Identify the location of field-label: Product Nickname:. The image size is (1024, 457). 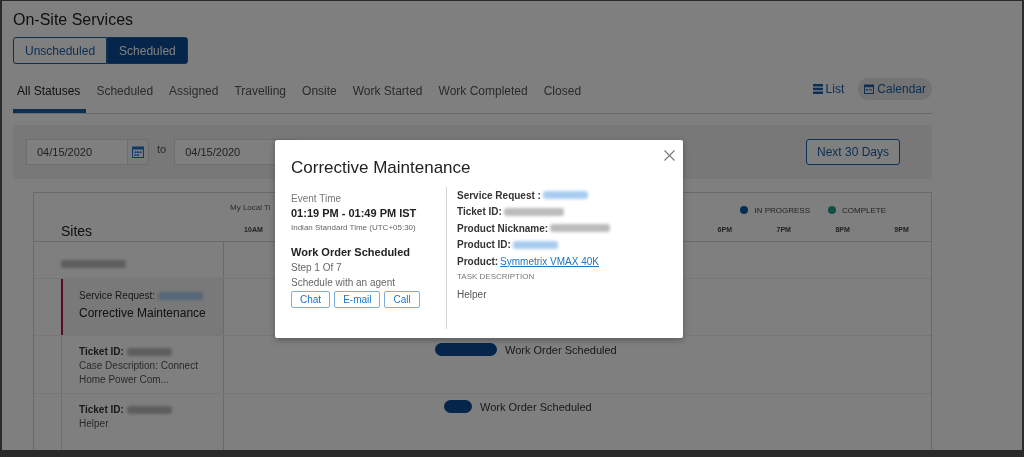
(503, 228).